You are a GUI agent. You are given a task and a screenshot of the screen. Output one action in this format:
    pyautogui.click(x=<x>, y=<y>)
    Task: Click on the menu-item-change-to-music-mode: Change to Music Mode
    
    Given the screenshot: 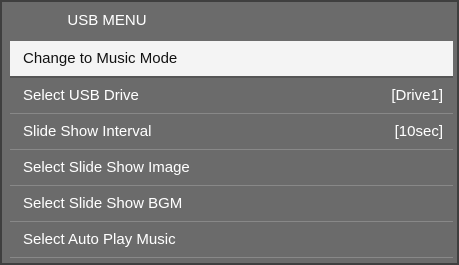 What is the action you would take?
    pyautogui.click(x=231, y=59)
    